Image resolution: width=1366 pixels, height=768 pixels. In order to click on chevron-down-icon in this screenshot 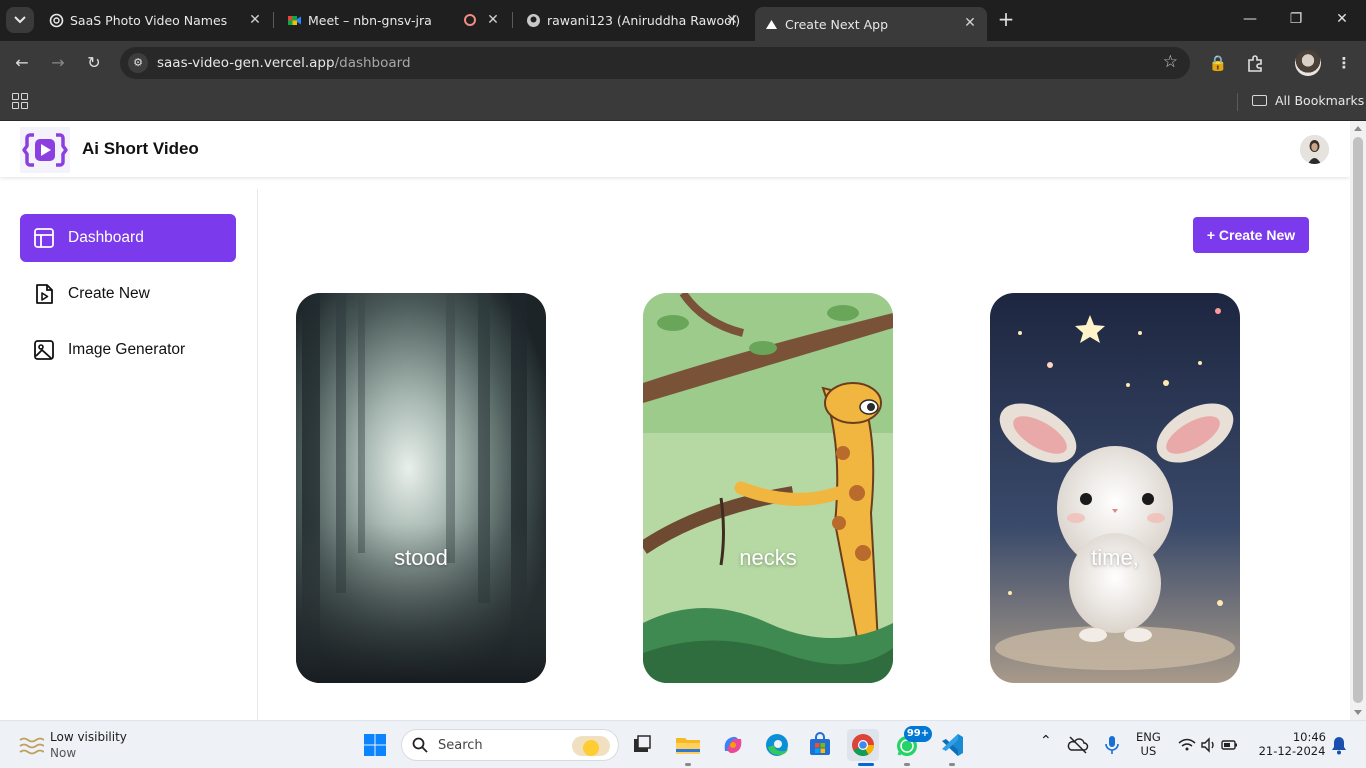, I will do `click(20, 20)`.